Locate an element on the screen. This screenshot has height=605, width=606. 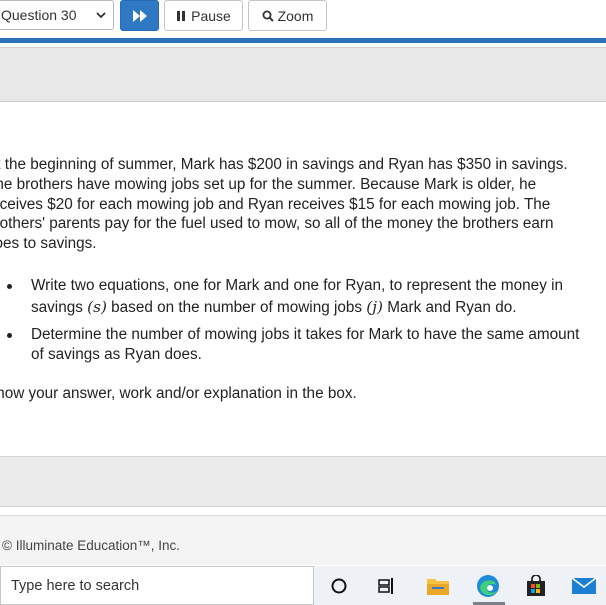
question-header-band is located at coordinates (303, 74).